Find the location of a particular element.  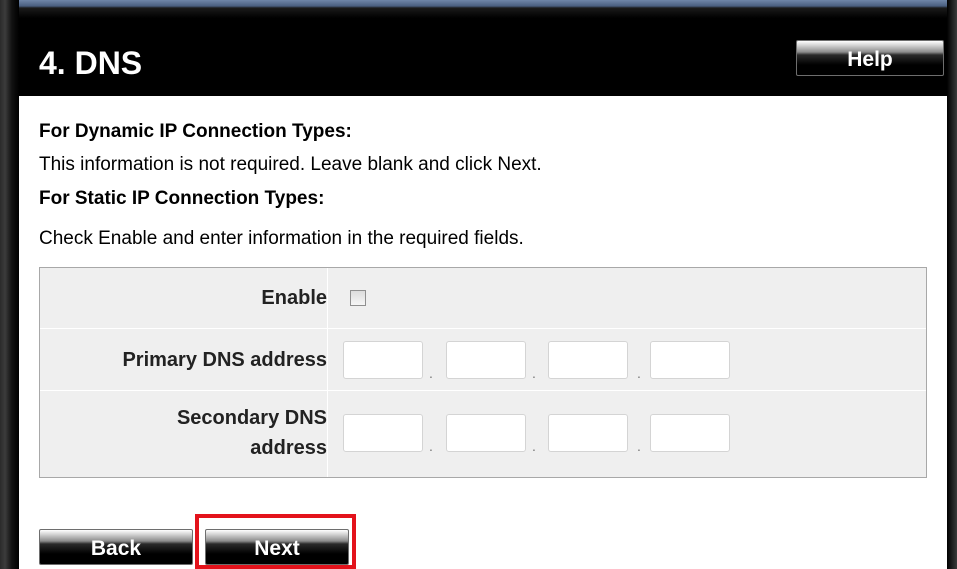

window-left-frame is located at coordinates (9, 284).